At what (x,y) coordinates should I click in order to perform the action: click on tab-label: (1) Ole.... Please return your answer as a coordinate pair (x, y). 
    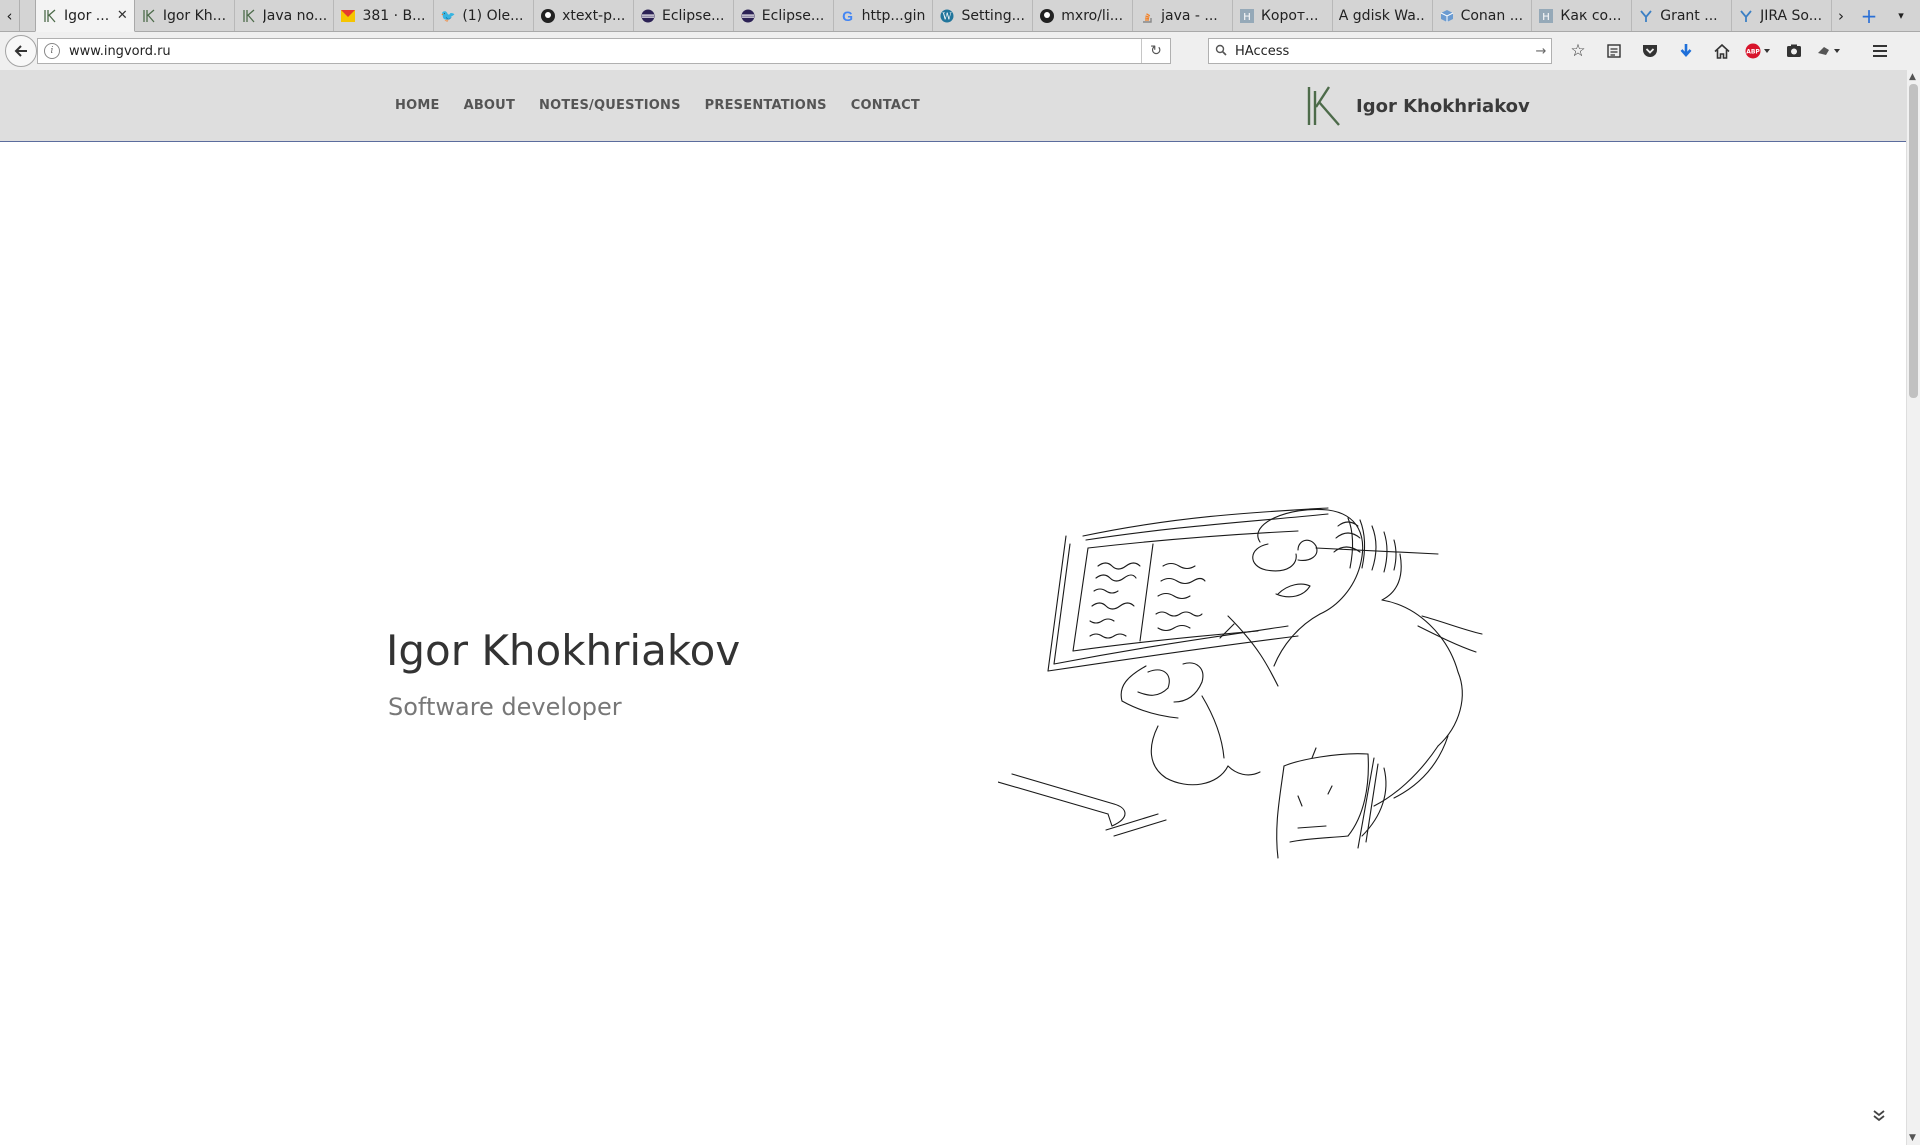
    Looking at the image, I should click on (493, 15).